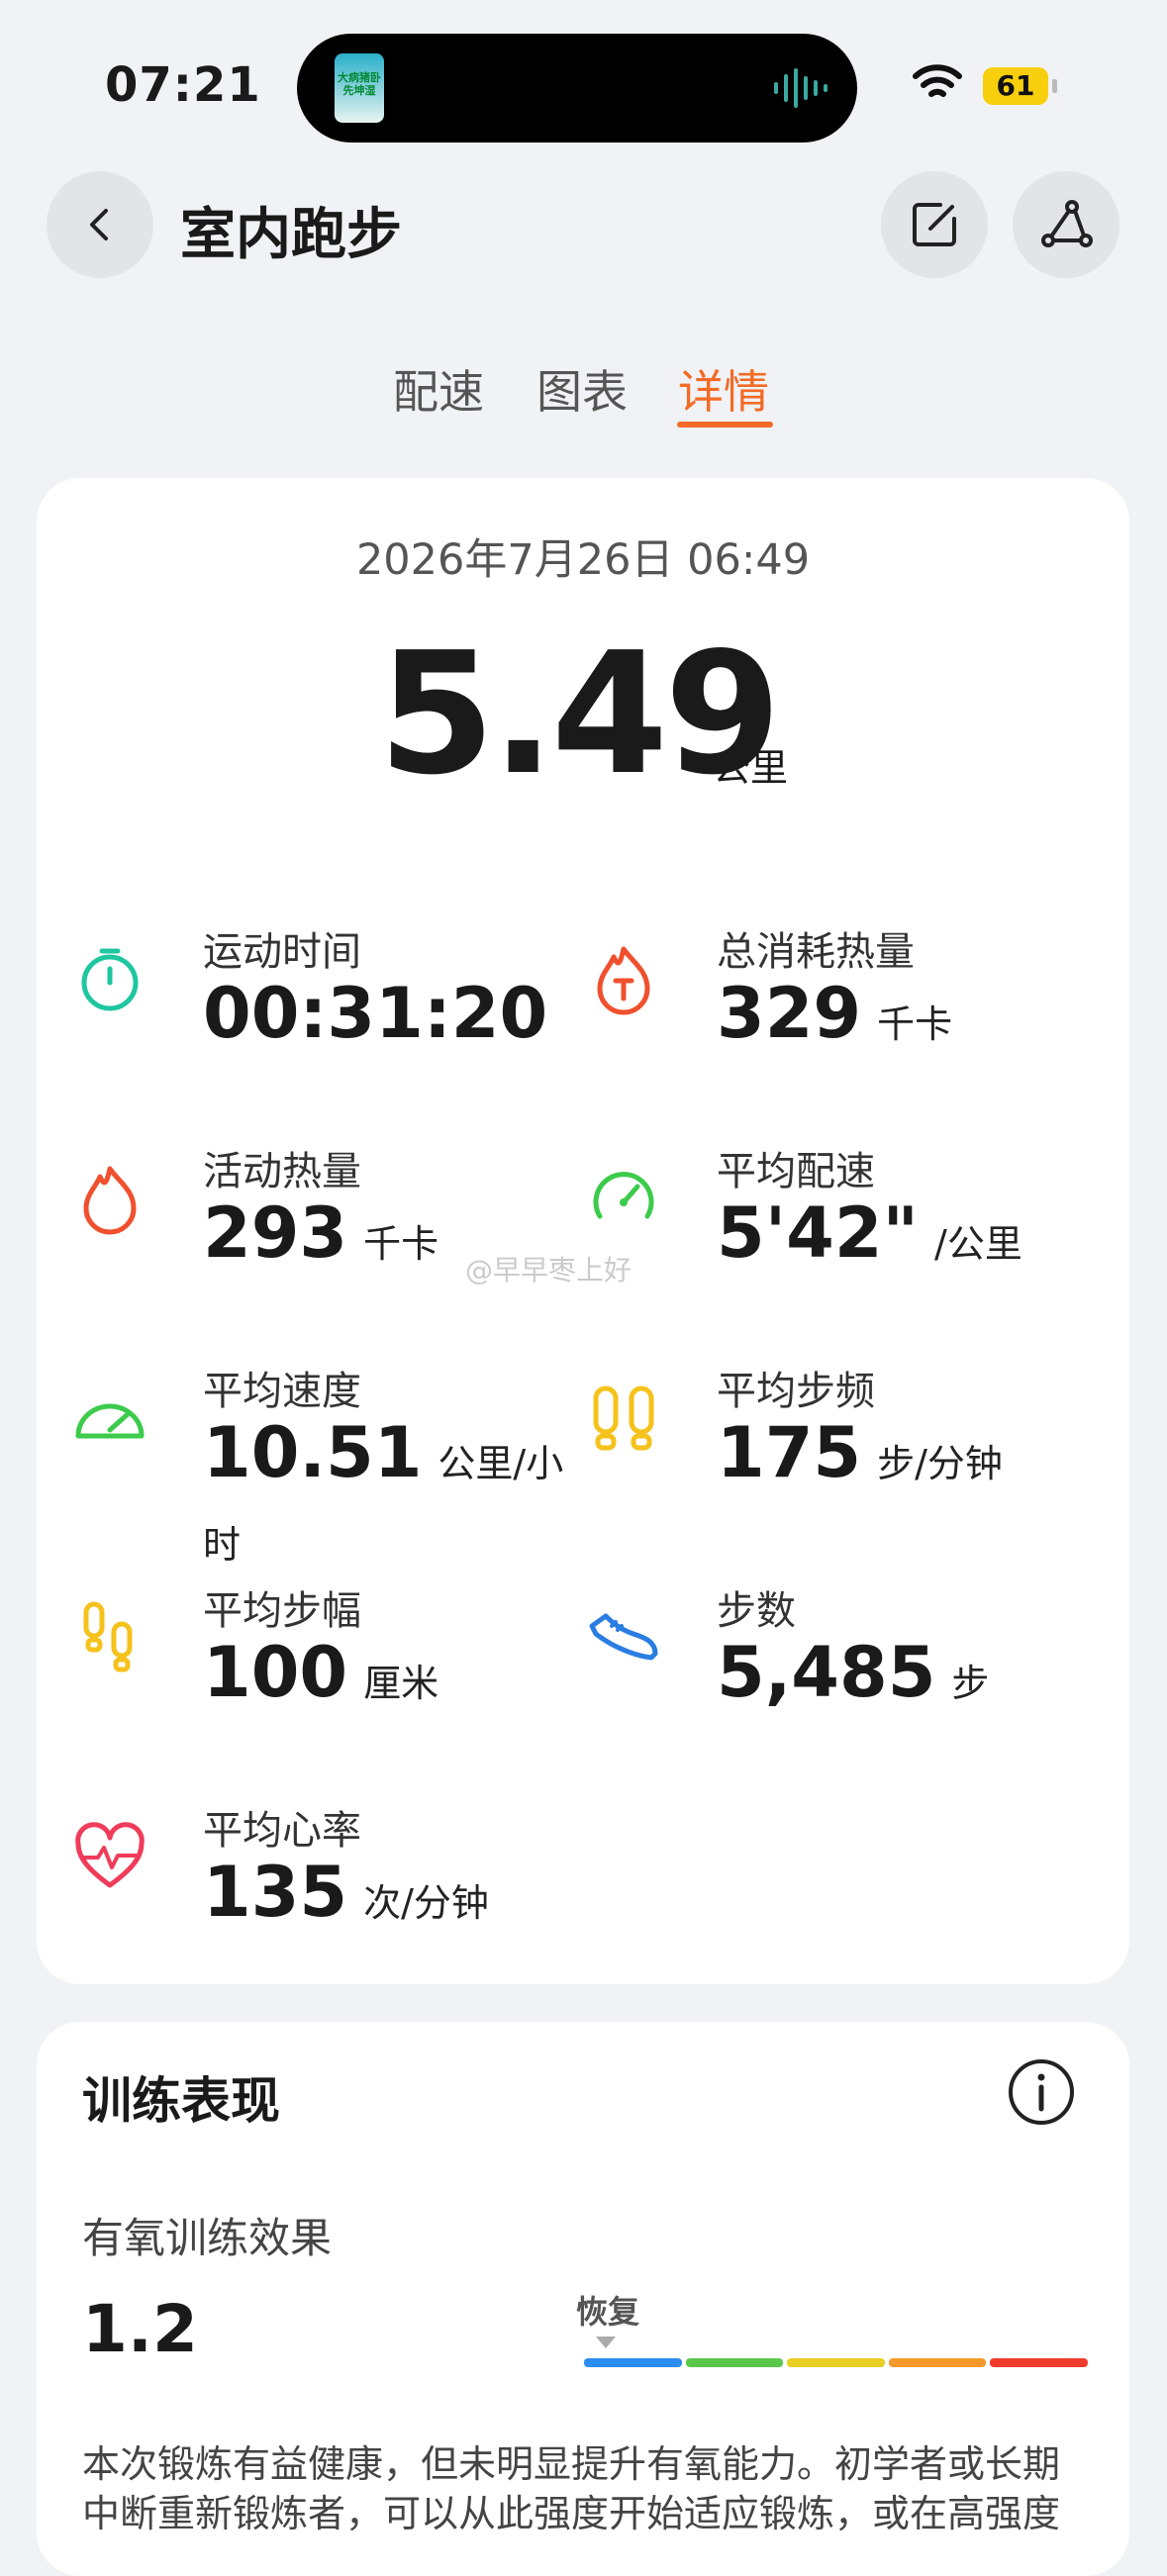 The width and height of the screenshot is (1167, 2576). Describe the element at coordinates (110, 1421) in the screenshot. I see `speedometer-icon` at that location.